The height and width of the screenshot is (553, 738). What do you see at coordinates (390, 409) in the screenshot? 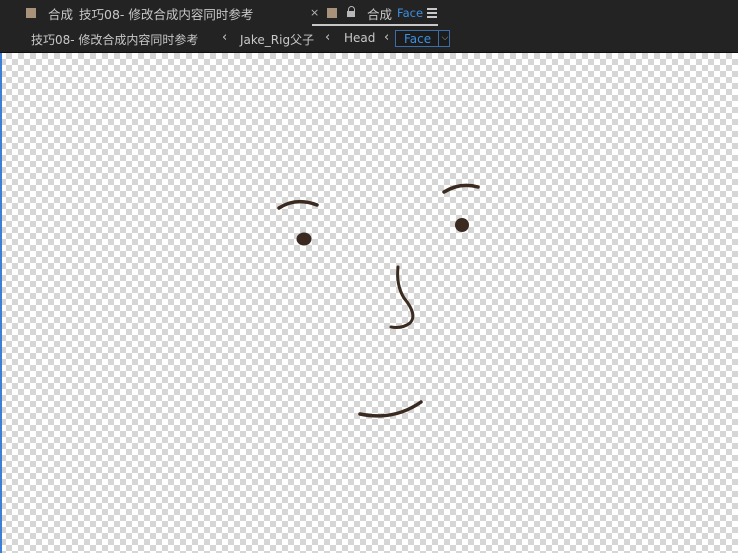
I see `mouth` at bounding box center [390, 409].